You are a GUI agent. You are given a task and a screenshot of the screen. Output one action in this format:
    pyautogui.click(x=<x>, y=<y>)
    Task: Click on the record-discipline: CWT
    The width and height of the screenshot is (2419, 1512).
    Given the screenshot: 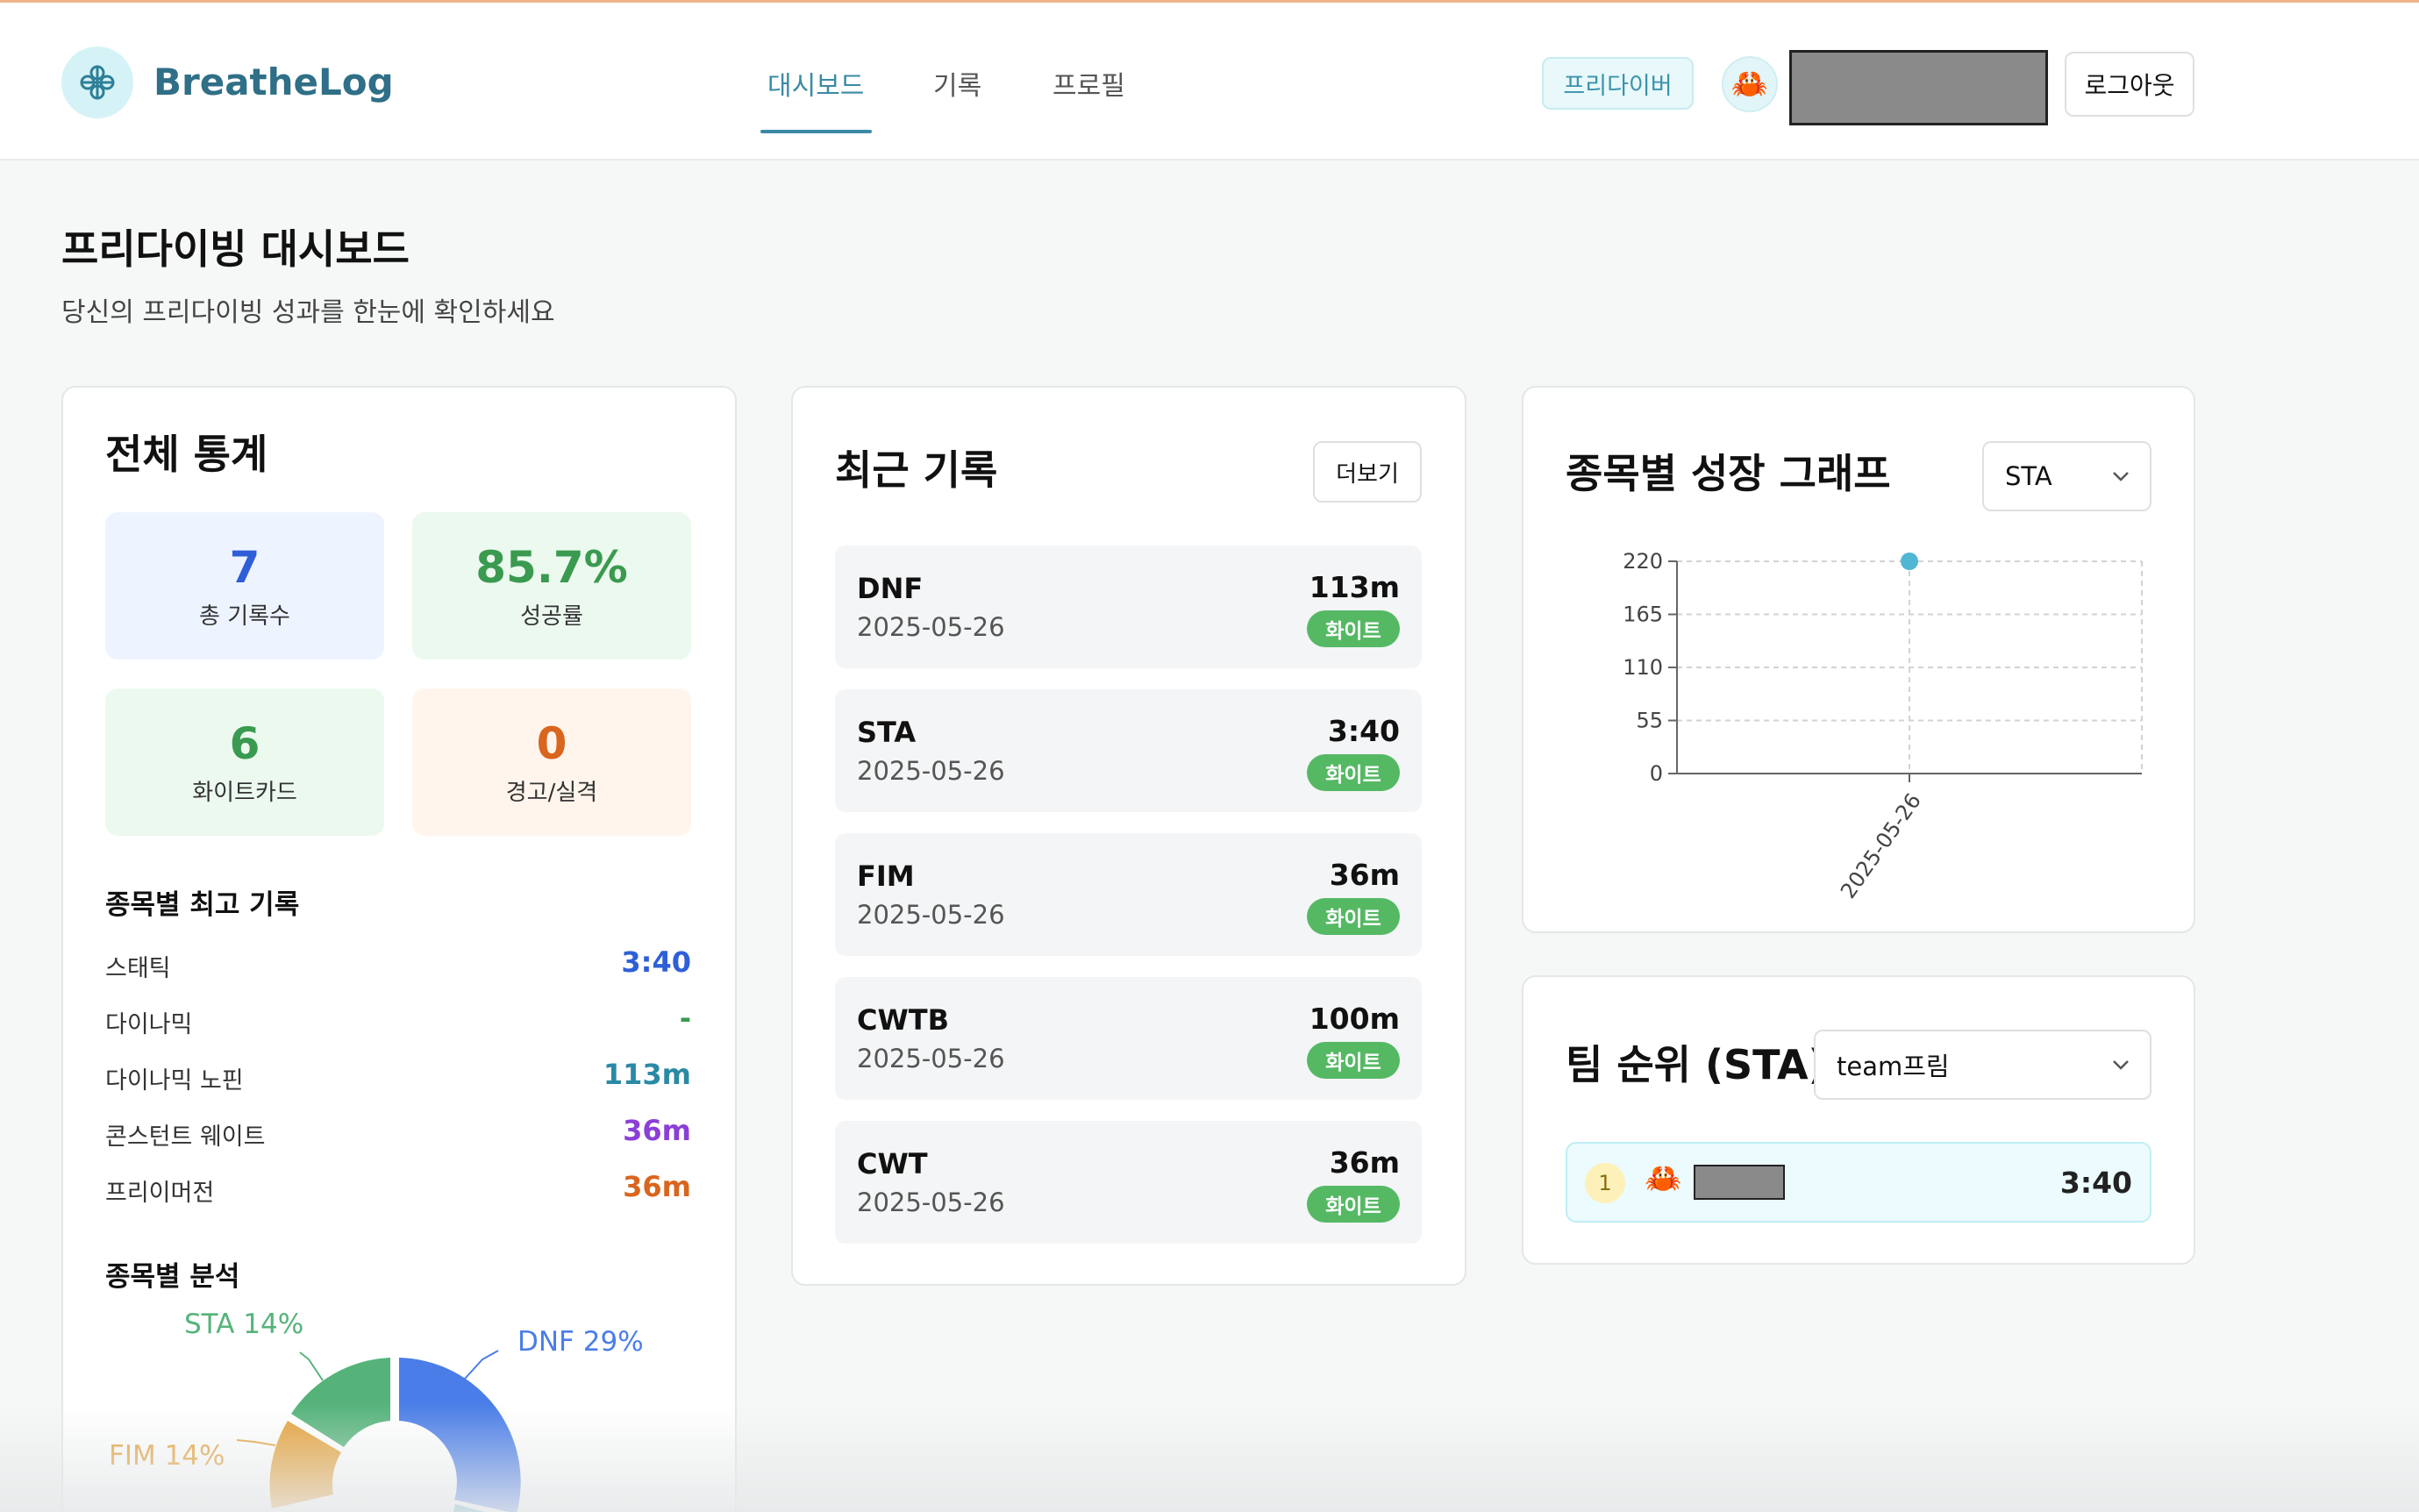 What is the action you would take?
    pyautogui.click(x=892, y=1163)
    